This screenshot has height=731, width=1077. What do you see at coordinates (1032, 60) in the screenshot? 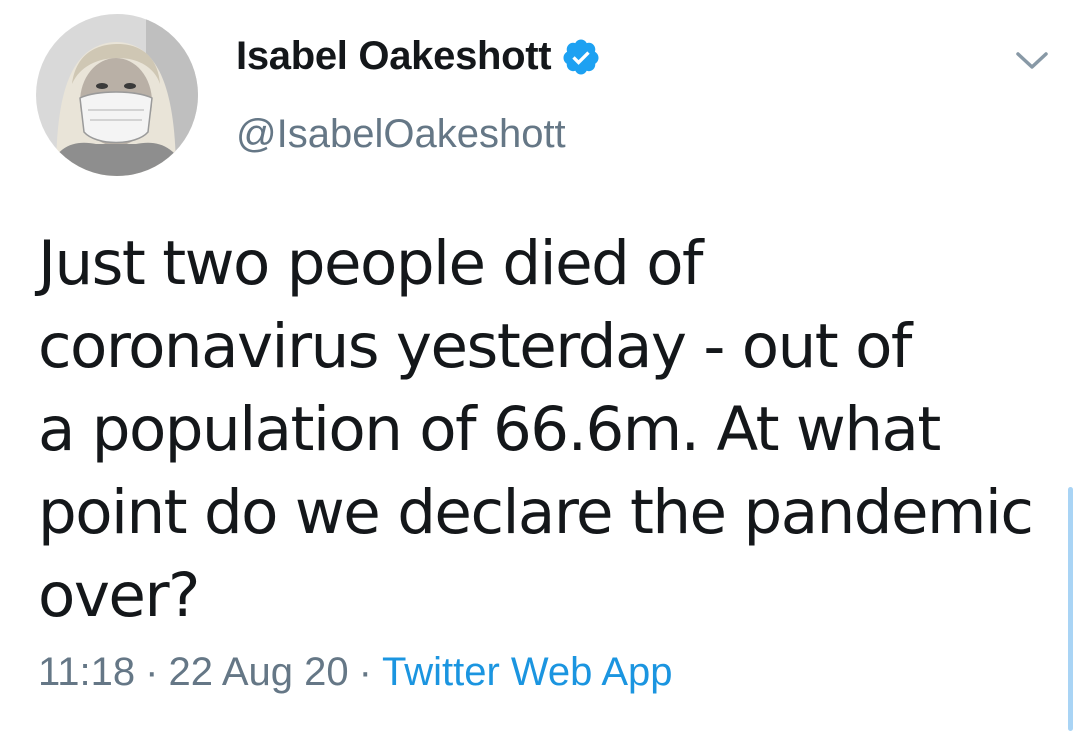
I see `chevron-down-icon` at bounding box center [1032, 60].